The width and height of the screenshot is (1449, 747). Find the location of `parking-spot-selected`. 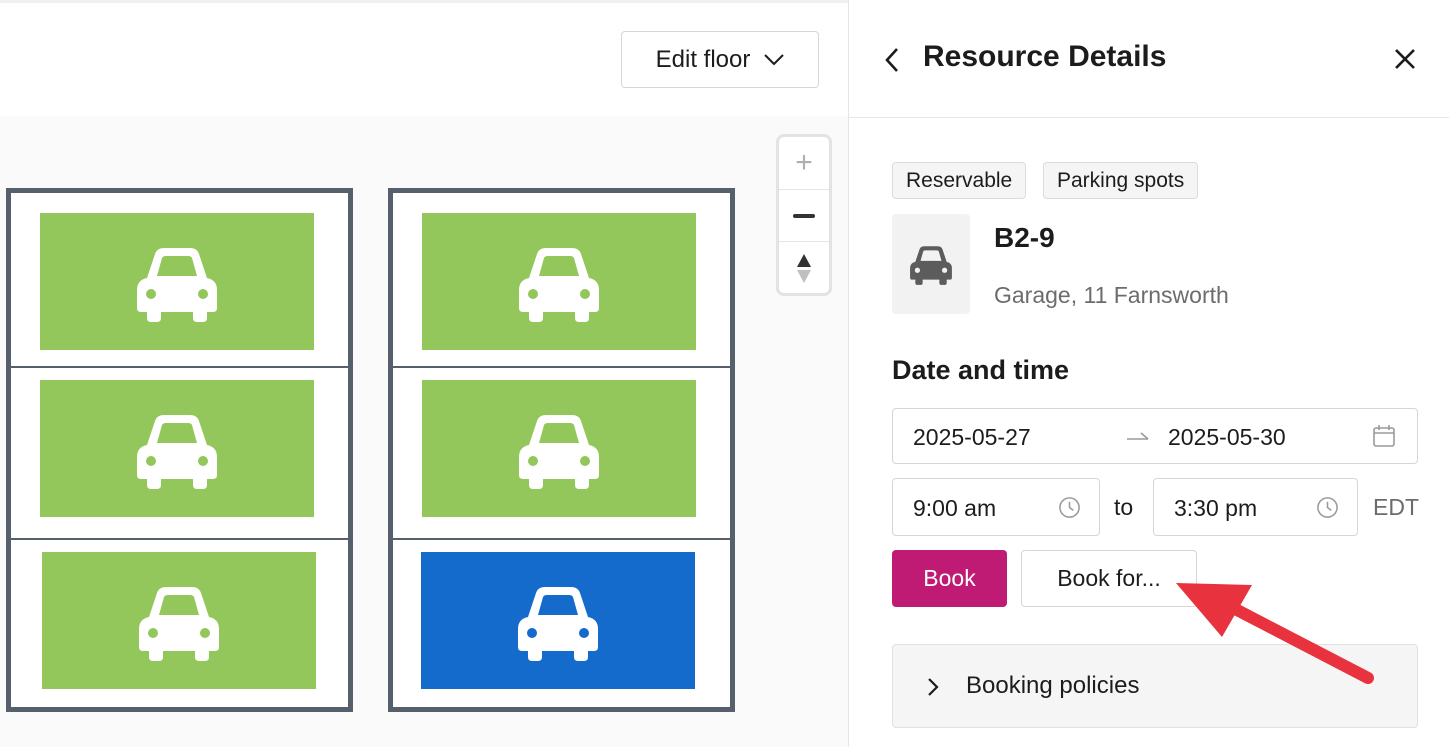

parking-spot-selected is located at coordinates (561, 623).